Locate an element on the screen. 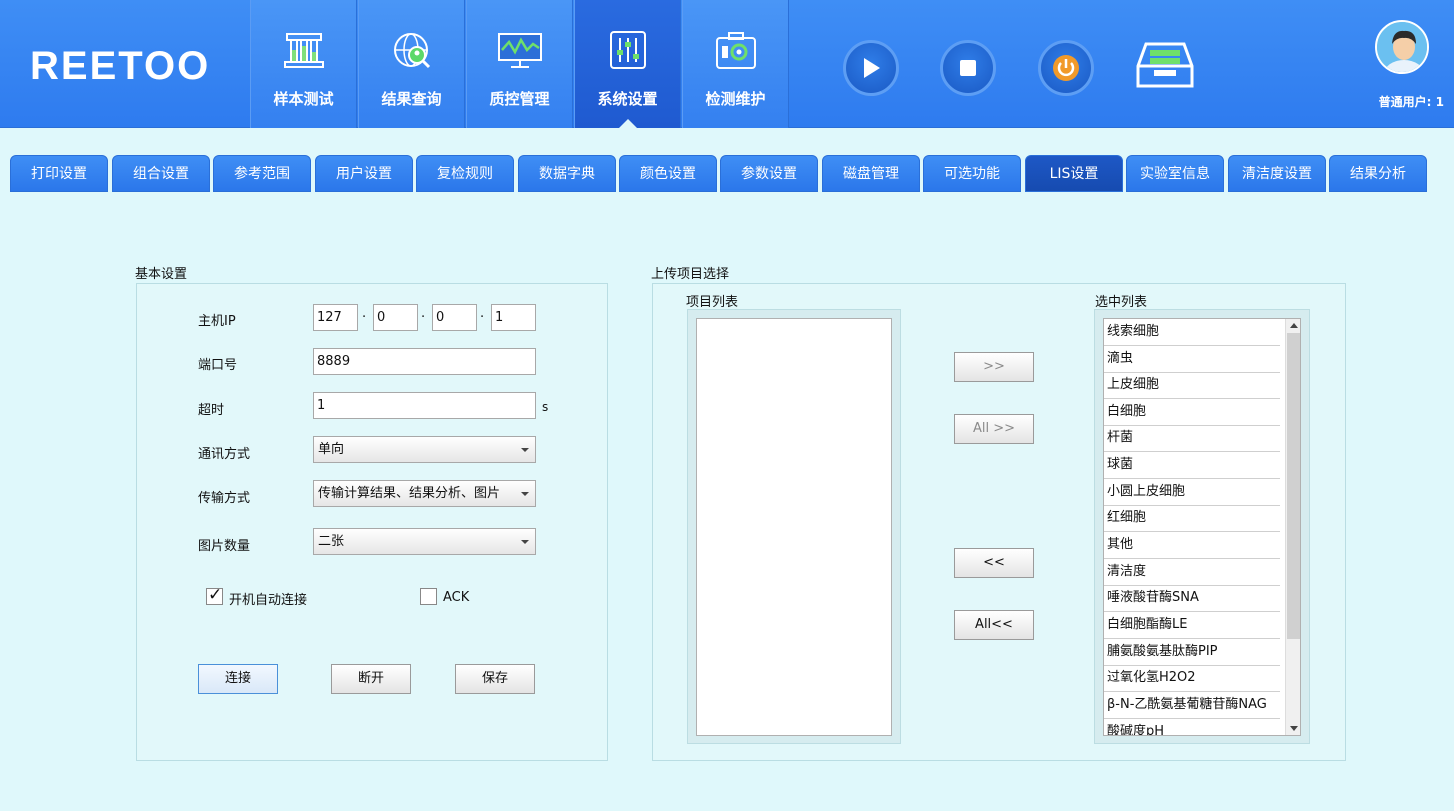 The width and height of the screenshot is (1454, 811). nav-maintenance: 检测维护 is located at coordinates (735, 64).